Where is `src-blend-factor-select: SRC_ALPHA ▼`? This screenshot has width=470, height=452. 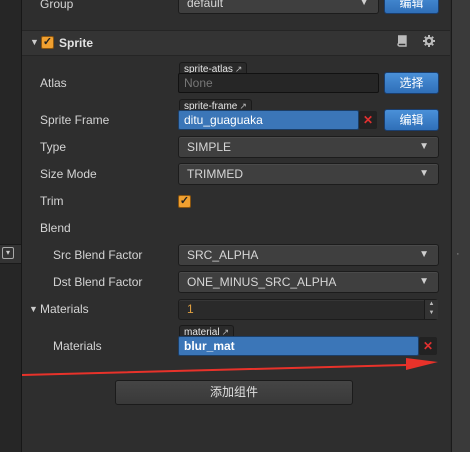
src-blend-factor-select: SRC_ALPHA ▼ is located at coordinates (308, 255).